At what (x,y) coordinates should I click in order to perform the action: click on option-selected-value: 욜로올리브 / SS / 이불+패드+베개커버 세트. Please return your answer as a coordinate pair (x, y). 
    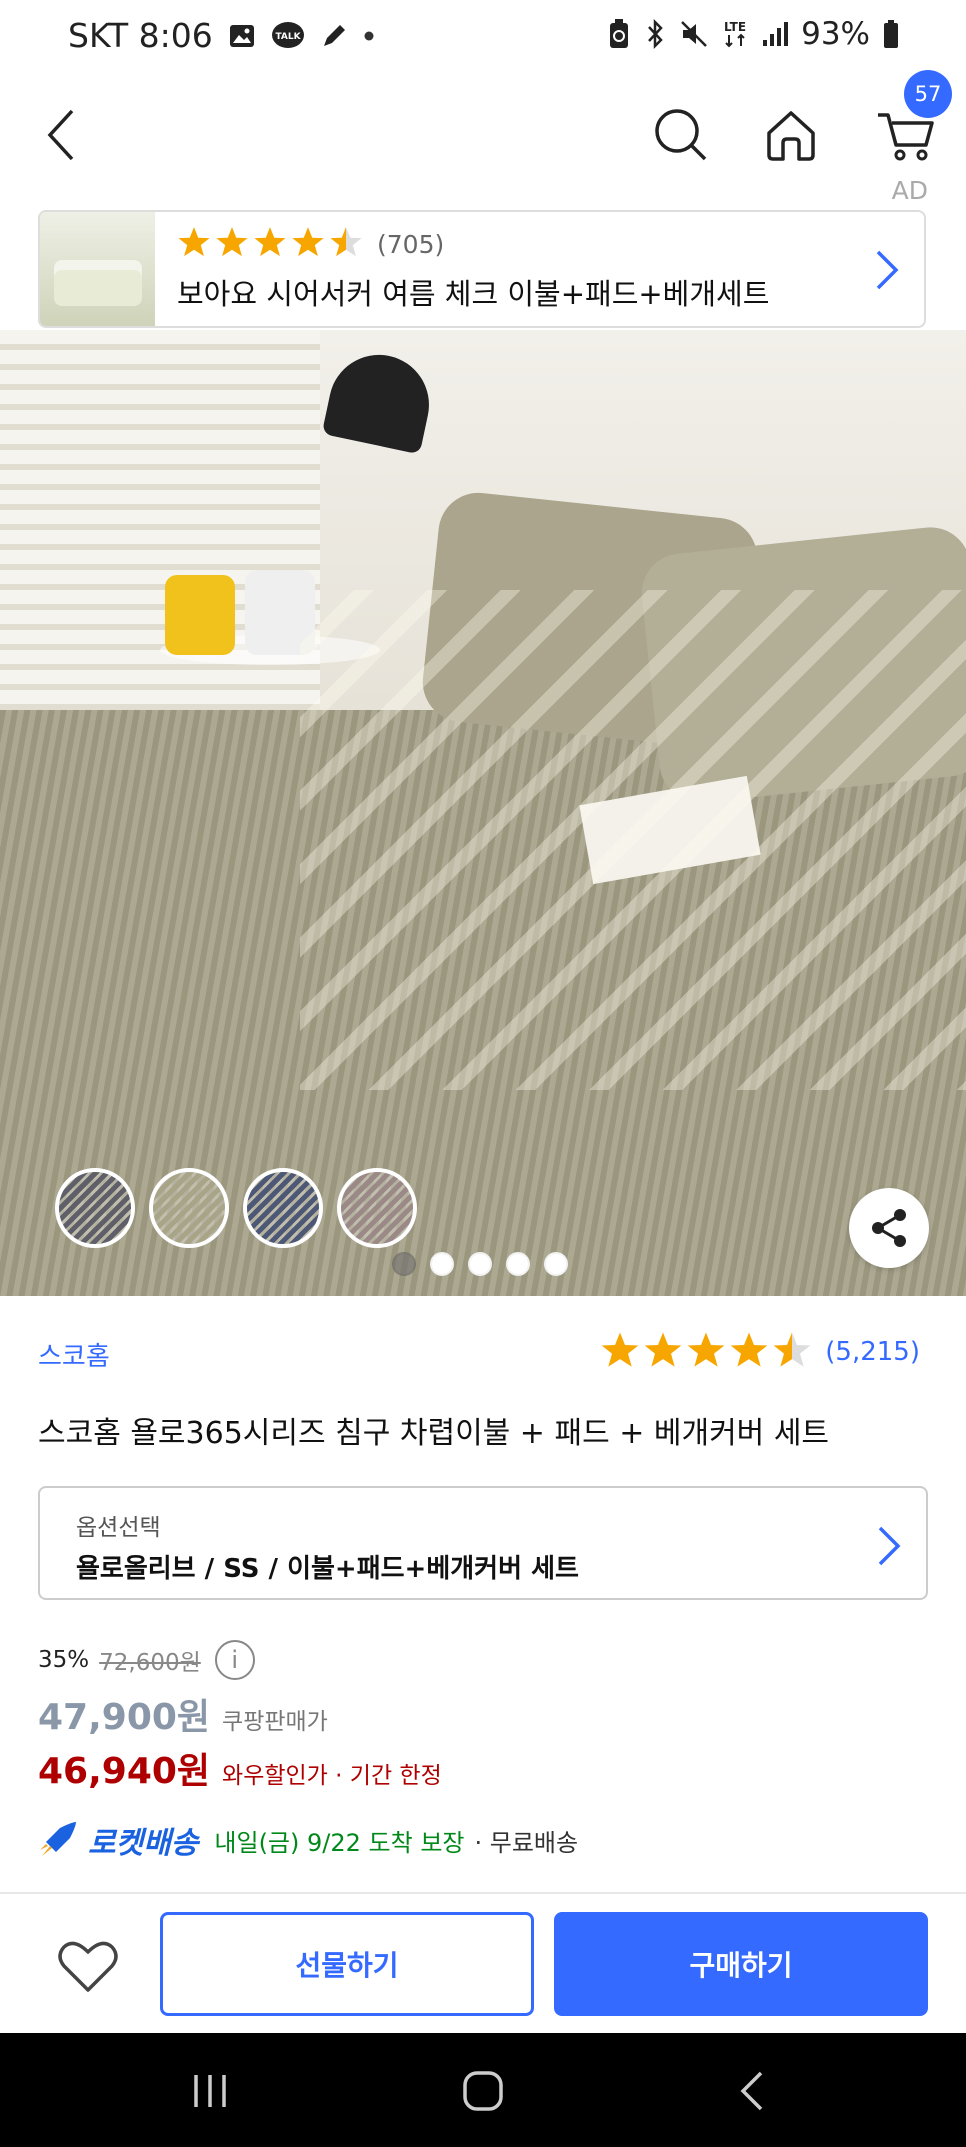
    Looking at the image, I should click on (327, 1569).